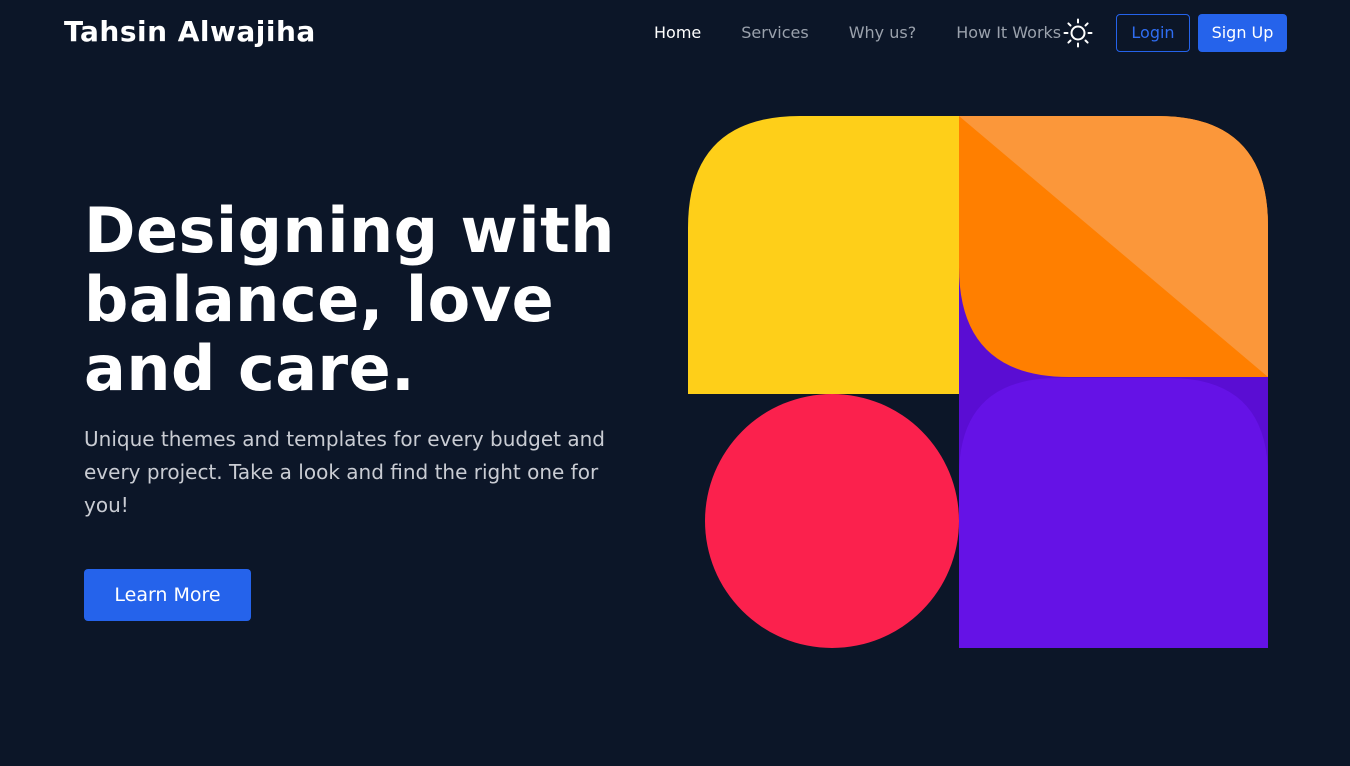 This screenshot has height=766, width=1350. What do you see at coordinates (774, 33) in the screenshot?
I see `nav-item-services: Services` at bounding box center [774, 33].